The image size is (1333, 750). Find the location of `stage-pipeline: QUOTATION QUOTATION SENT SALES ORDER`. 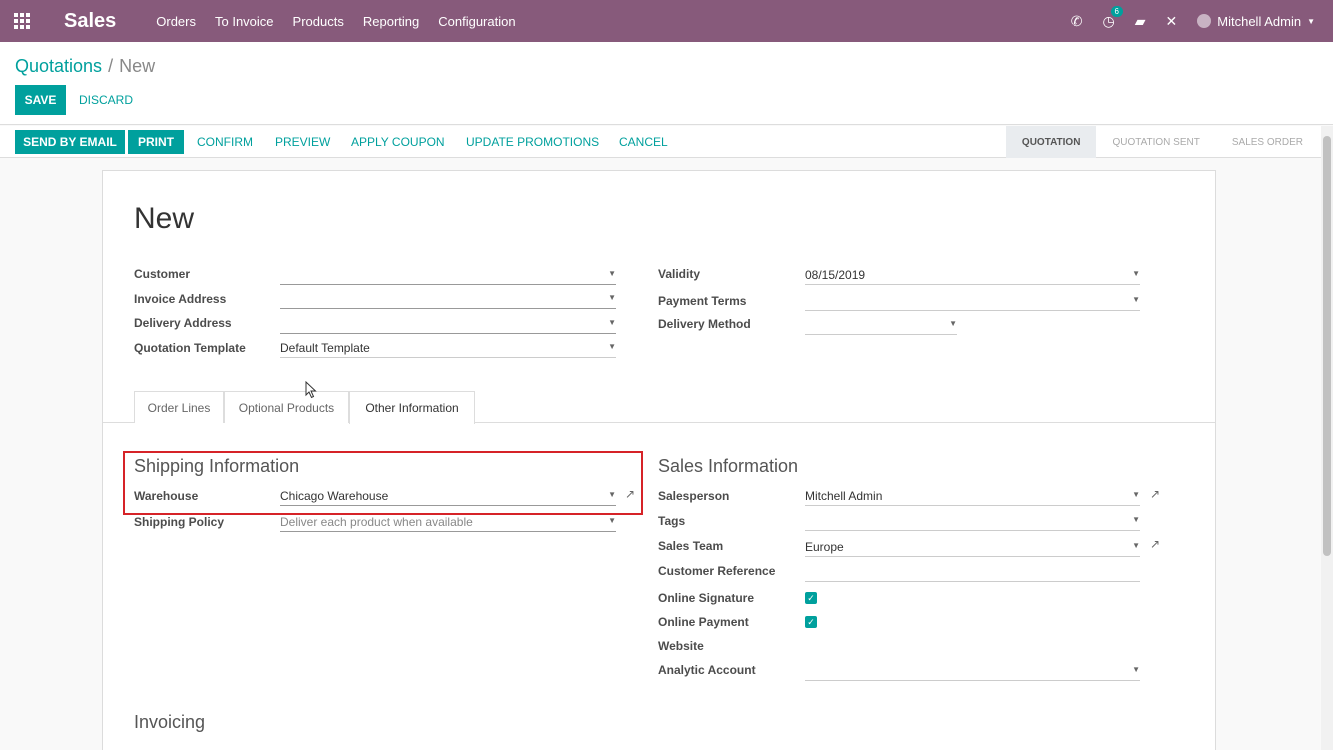

stage-pipeline: QUOTATION QUOTATION SENT SALES ORDER is located at coordinates (1162, 142).